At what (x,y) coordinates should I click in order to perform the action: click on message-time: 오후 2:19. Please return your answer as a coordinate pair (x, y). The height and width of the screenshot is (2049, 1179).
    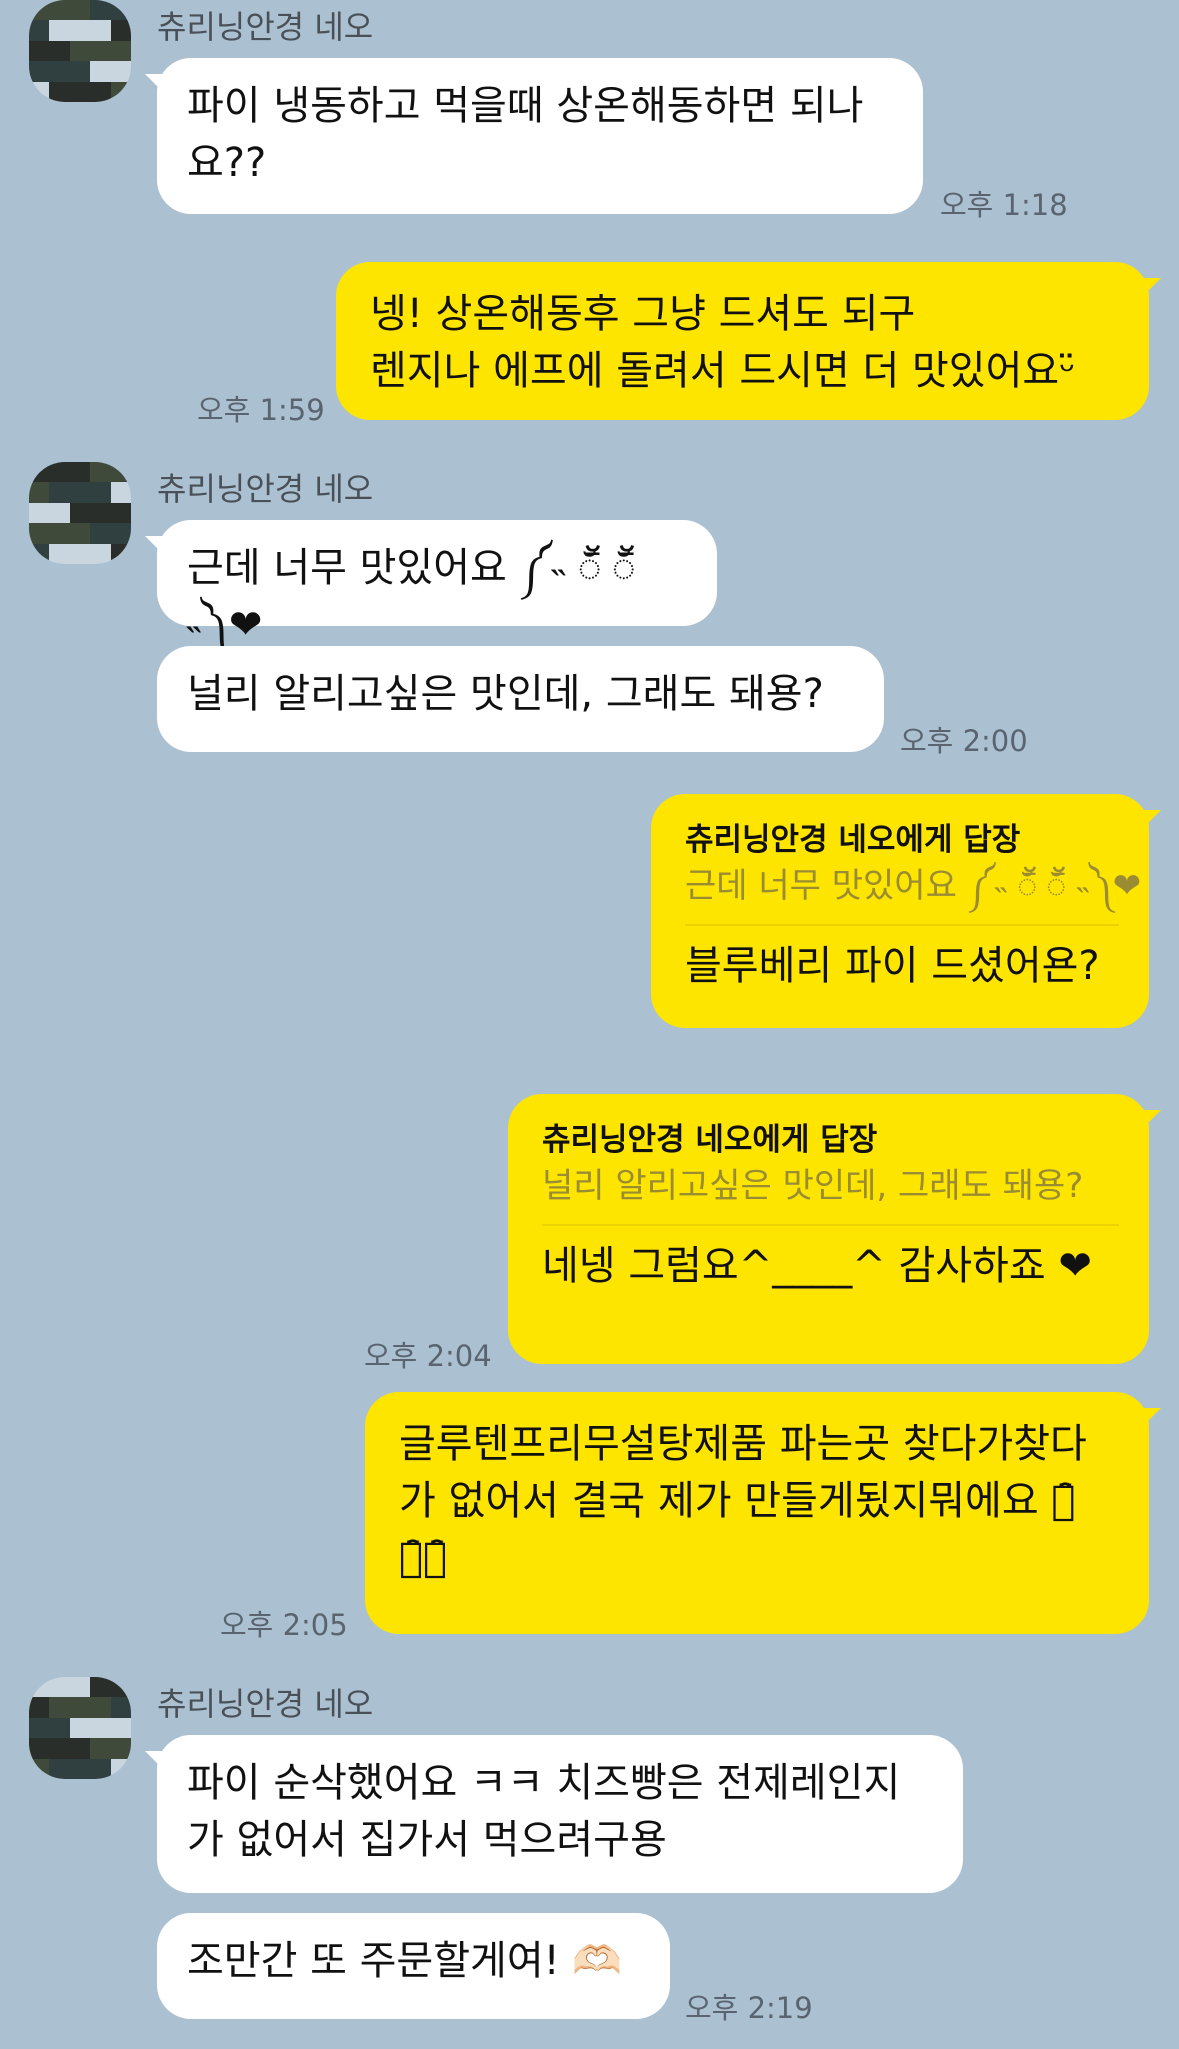
    Looking at the image, I should click on (749, 2008).